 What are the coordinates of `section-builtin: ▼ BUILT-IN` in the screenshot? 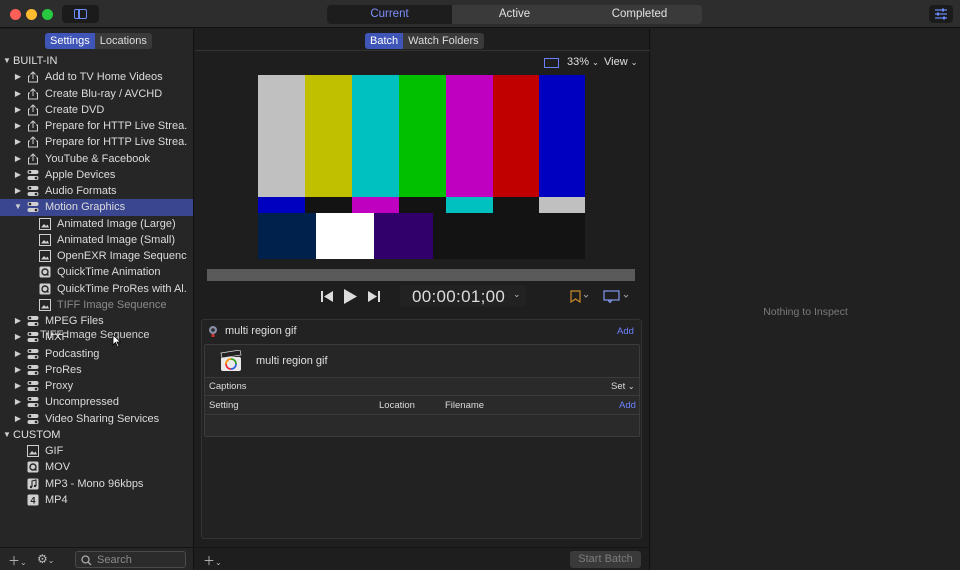 It's located at (96, 61).